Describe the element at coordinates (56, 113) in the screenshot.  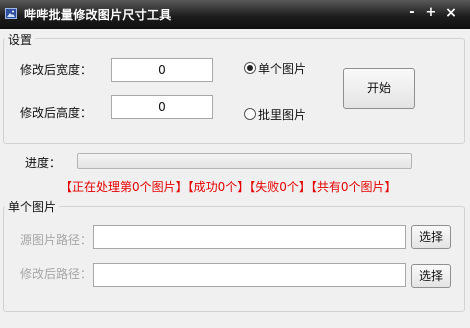
I see `height-label: 修改后高度：` at that location.